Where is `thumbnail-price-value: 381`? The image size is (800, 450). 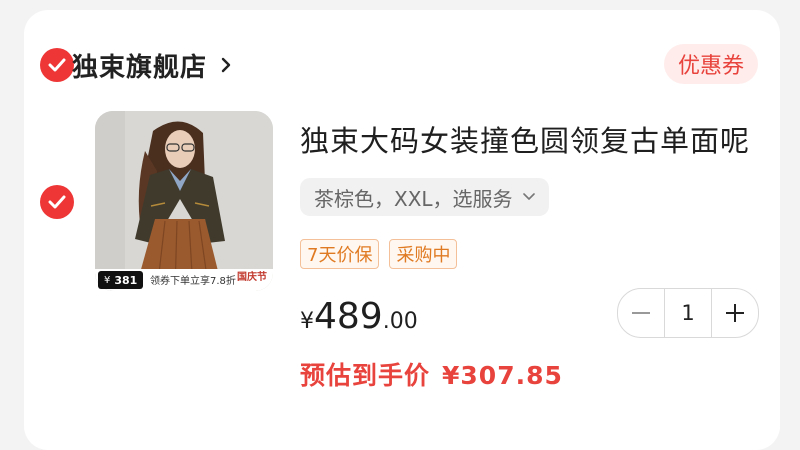 thumbnail-price-value: 381 is located at coordinates (126, 280).